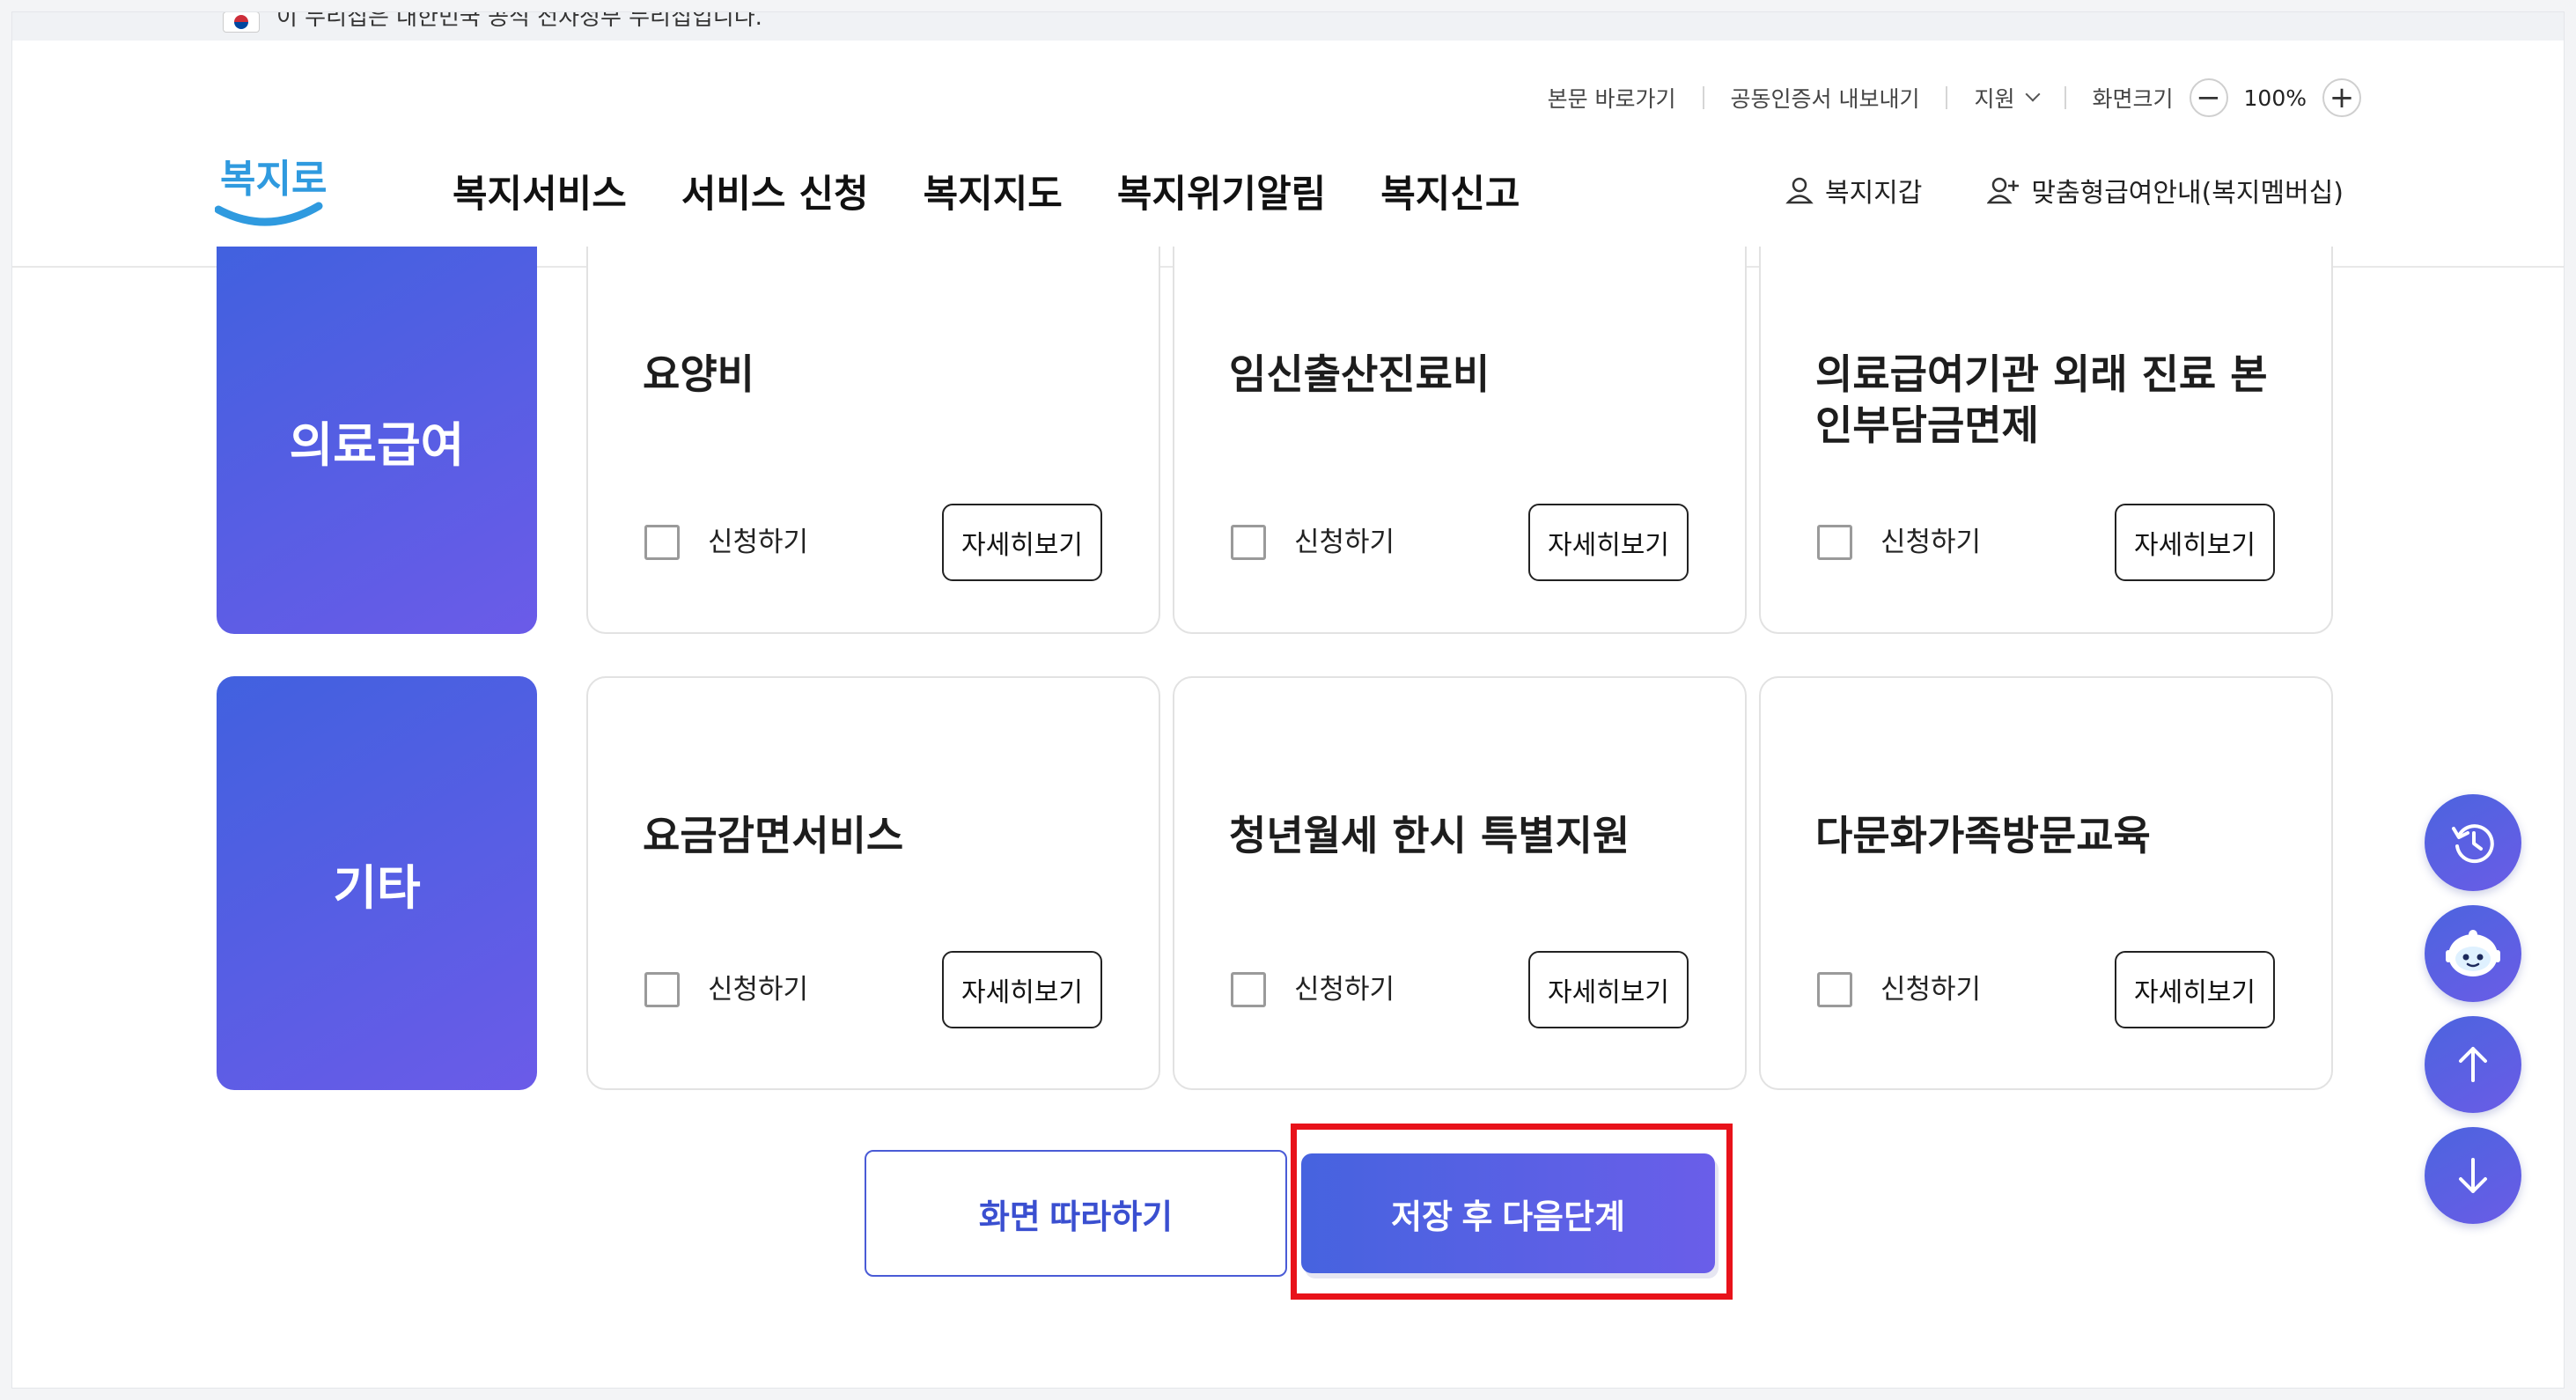  What do you see at coordinates (519, 21) in the screenshot?
I see `gov-banner-text: 이 누리집은 대한민국 공식 전자정부 누리집입니다.` at bounding box center [519, 21].